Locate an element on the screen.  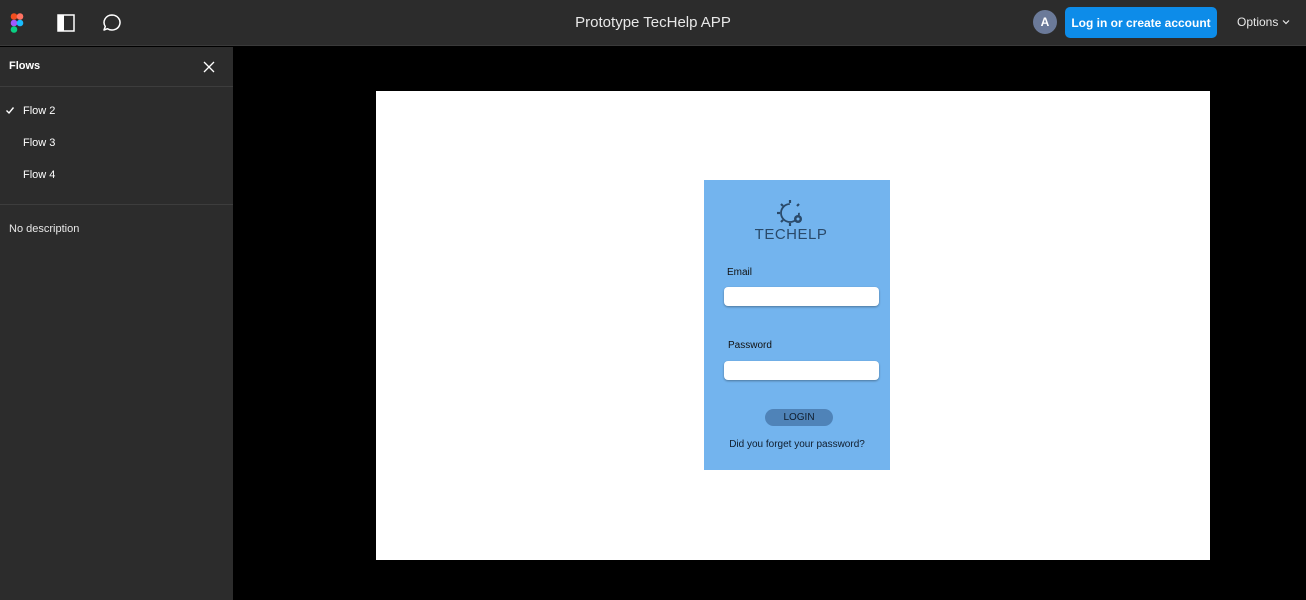
close-icon is located at coordinates (209, 67).